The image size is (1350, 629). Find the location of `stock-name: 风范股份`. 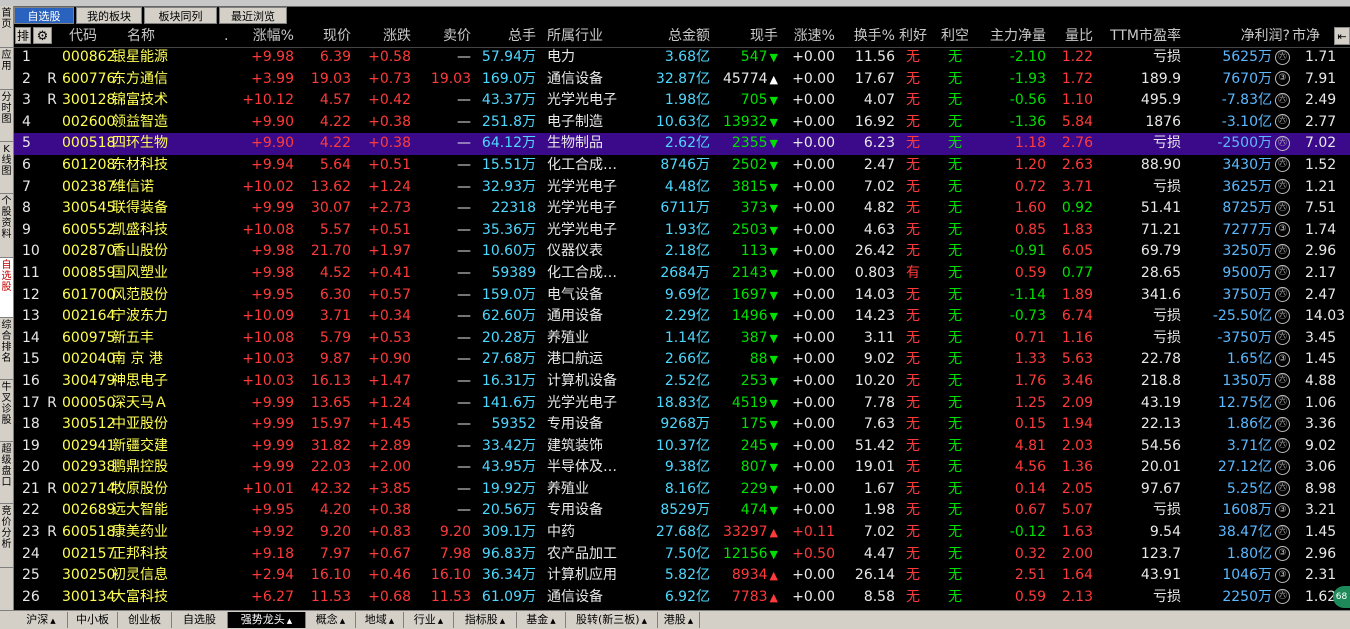

stock-name: 风范股份 is located at coordinates (152, 296).